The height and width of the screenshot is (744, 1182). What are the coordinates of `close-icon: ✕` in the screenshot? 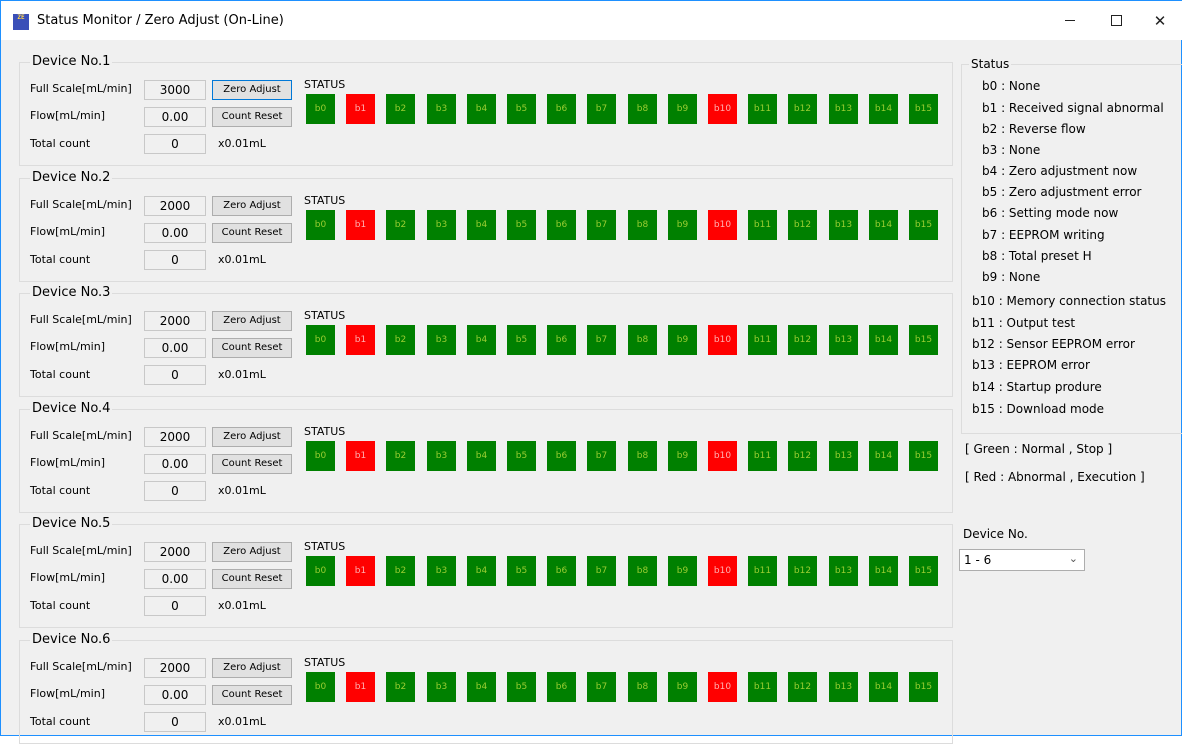 It's located at (1160, 21).